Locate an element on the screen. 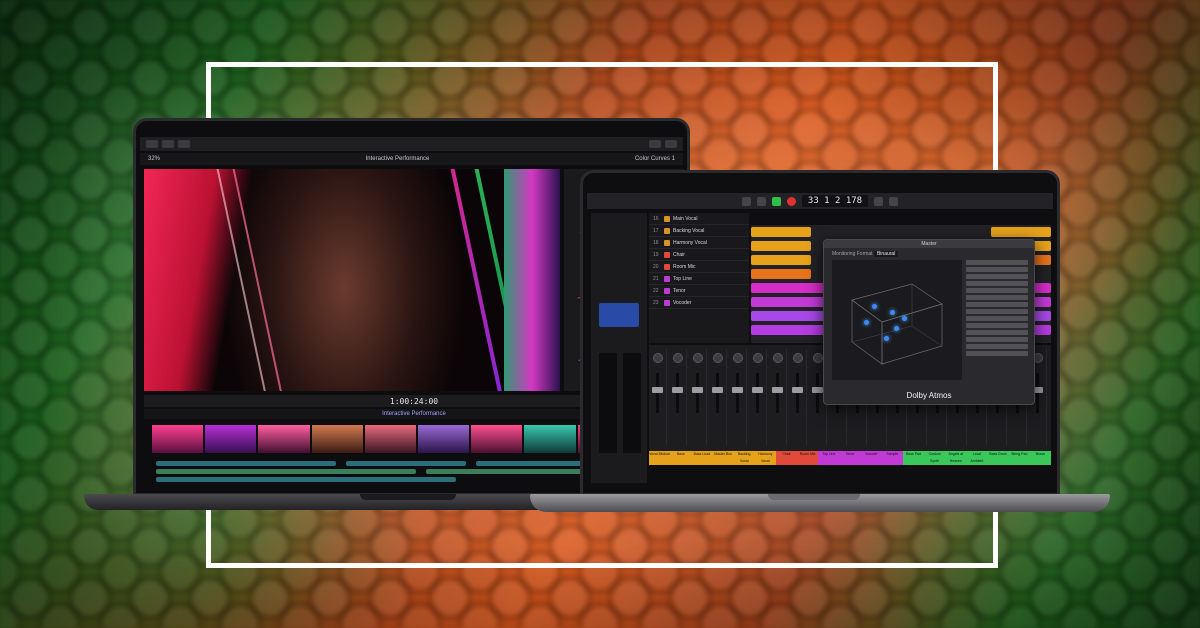 Image resolution: width=1200 pixels, height=628 pixels. cycle-icon is located at coordinates (879, 201).